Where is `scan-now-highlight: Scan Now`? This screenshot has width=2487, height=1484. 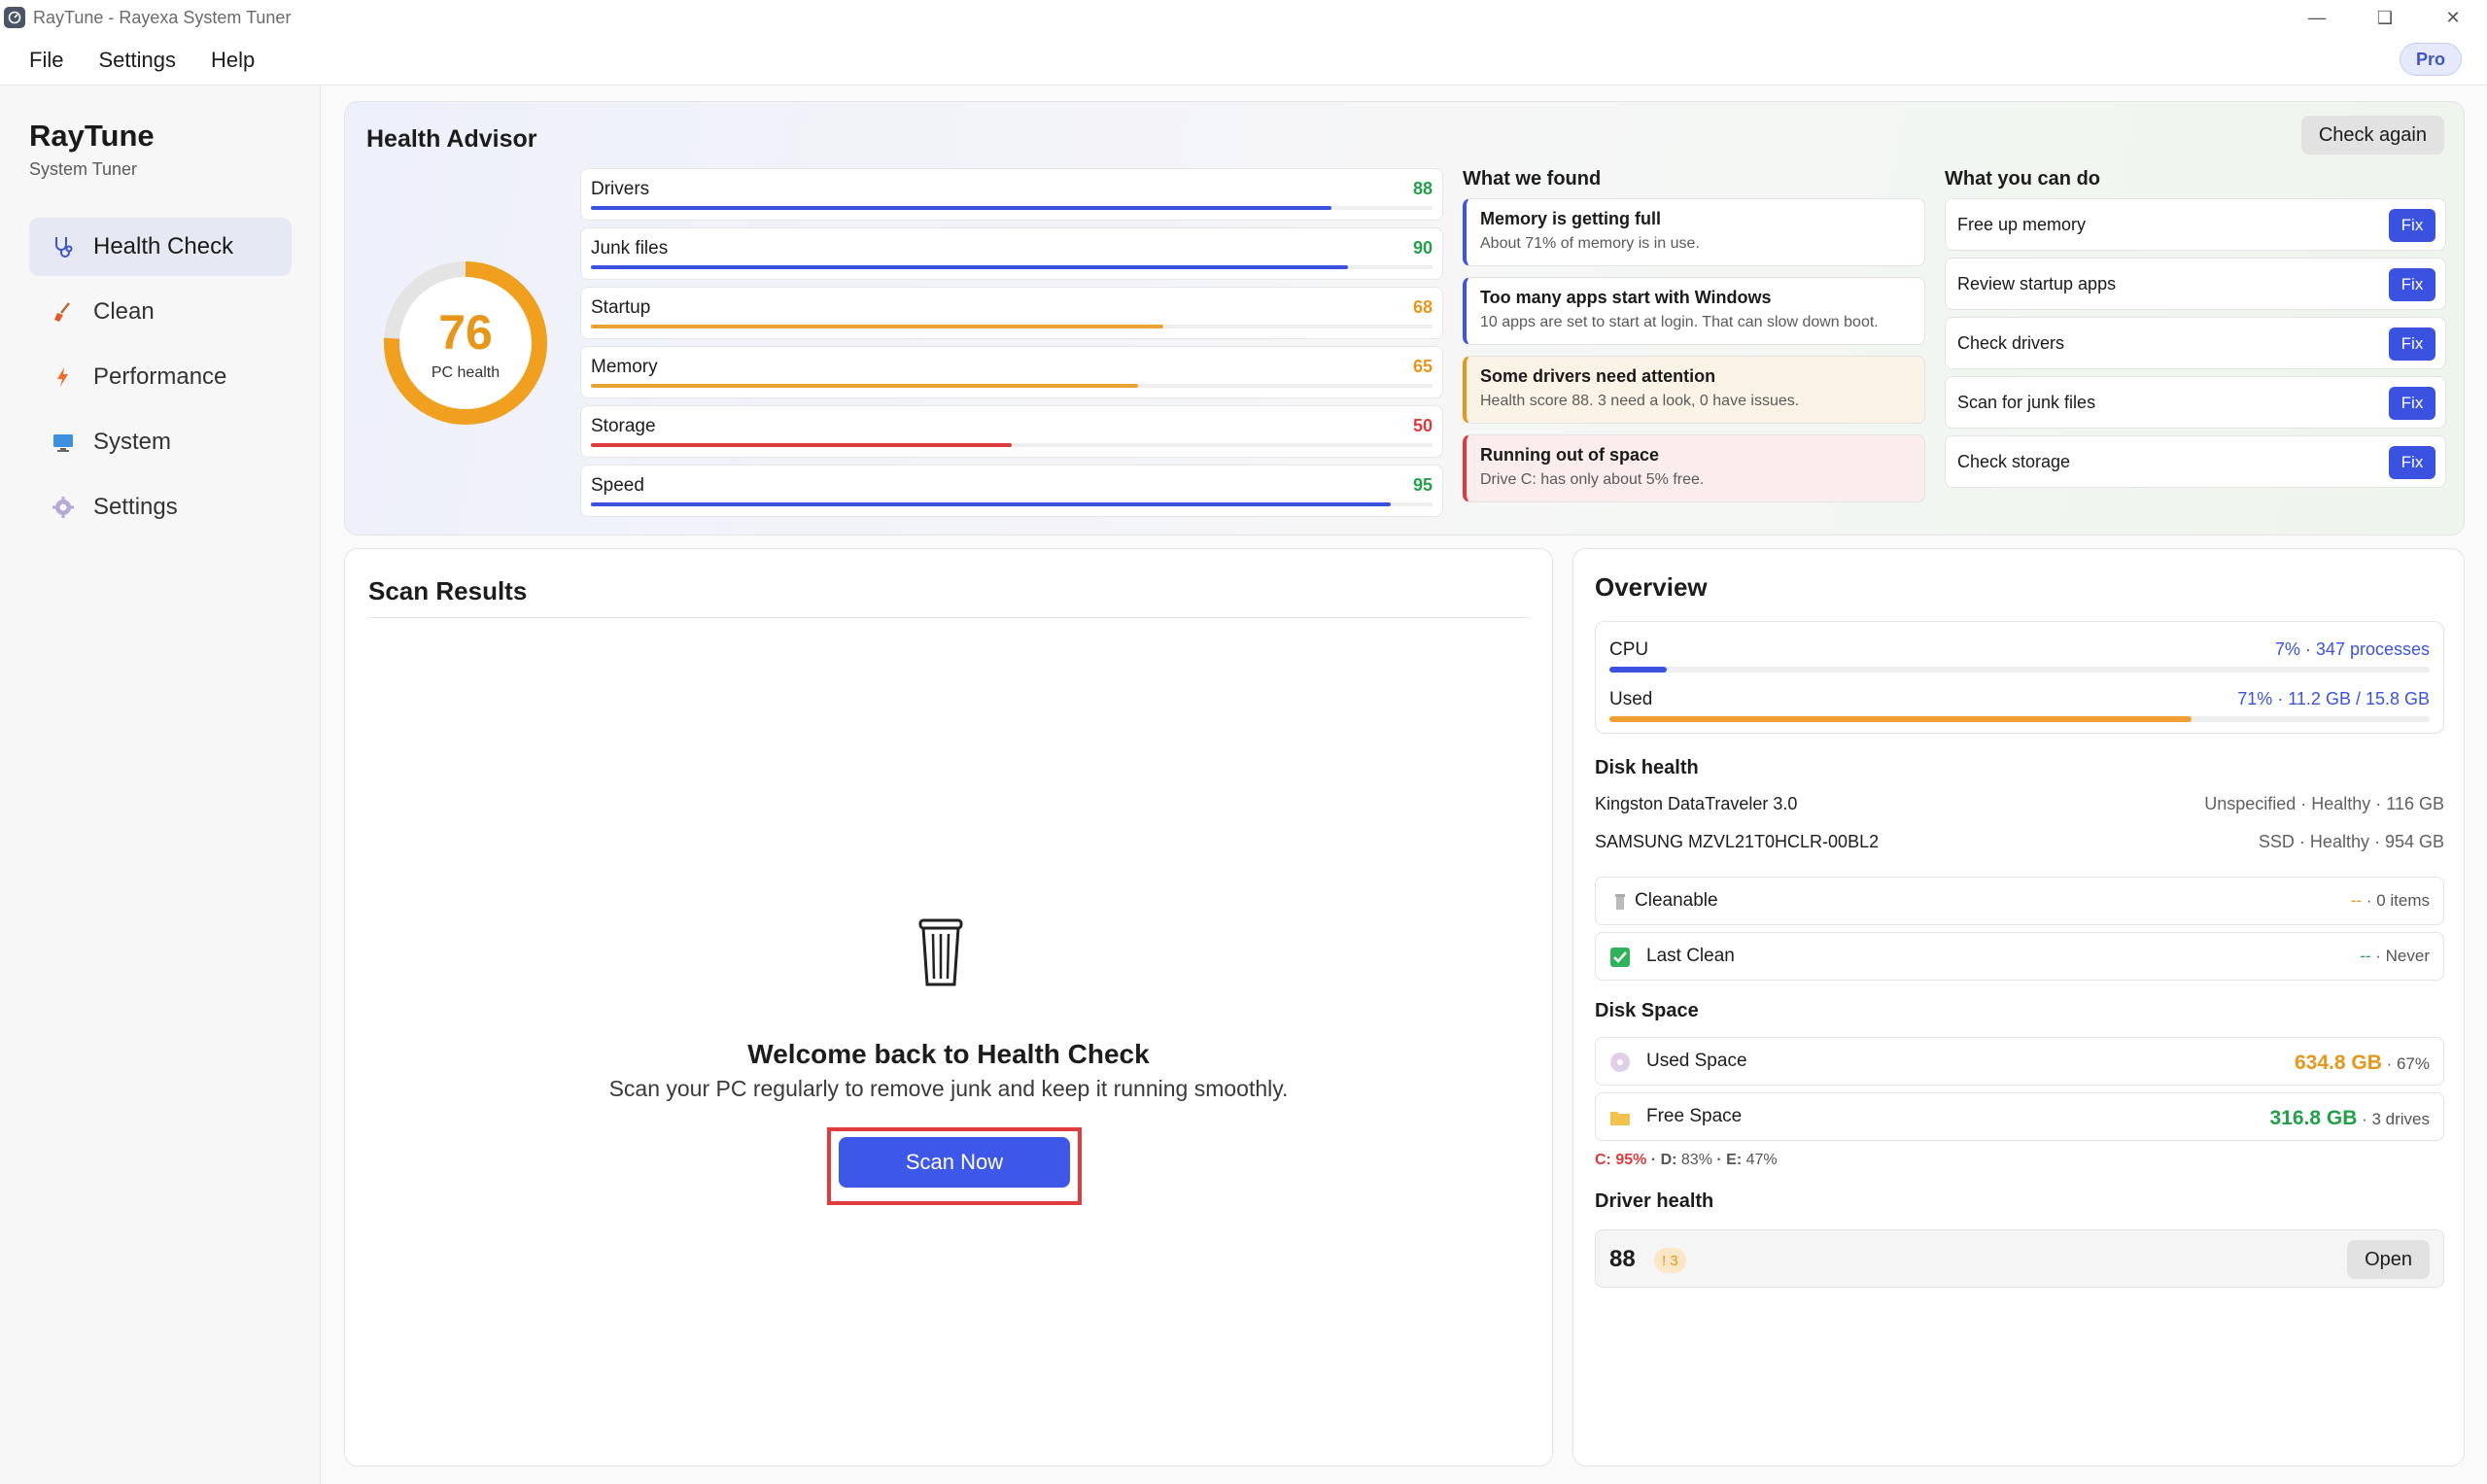 scan-now-highlight: Scan Now is located at coordinates (954, 1166).